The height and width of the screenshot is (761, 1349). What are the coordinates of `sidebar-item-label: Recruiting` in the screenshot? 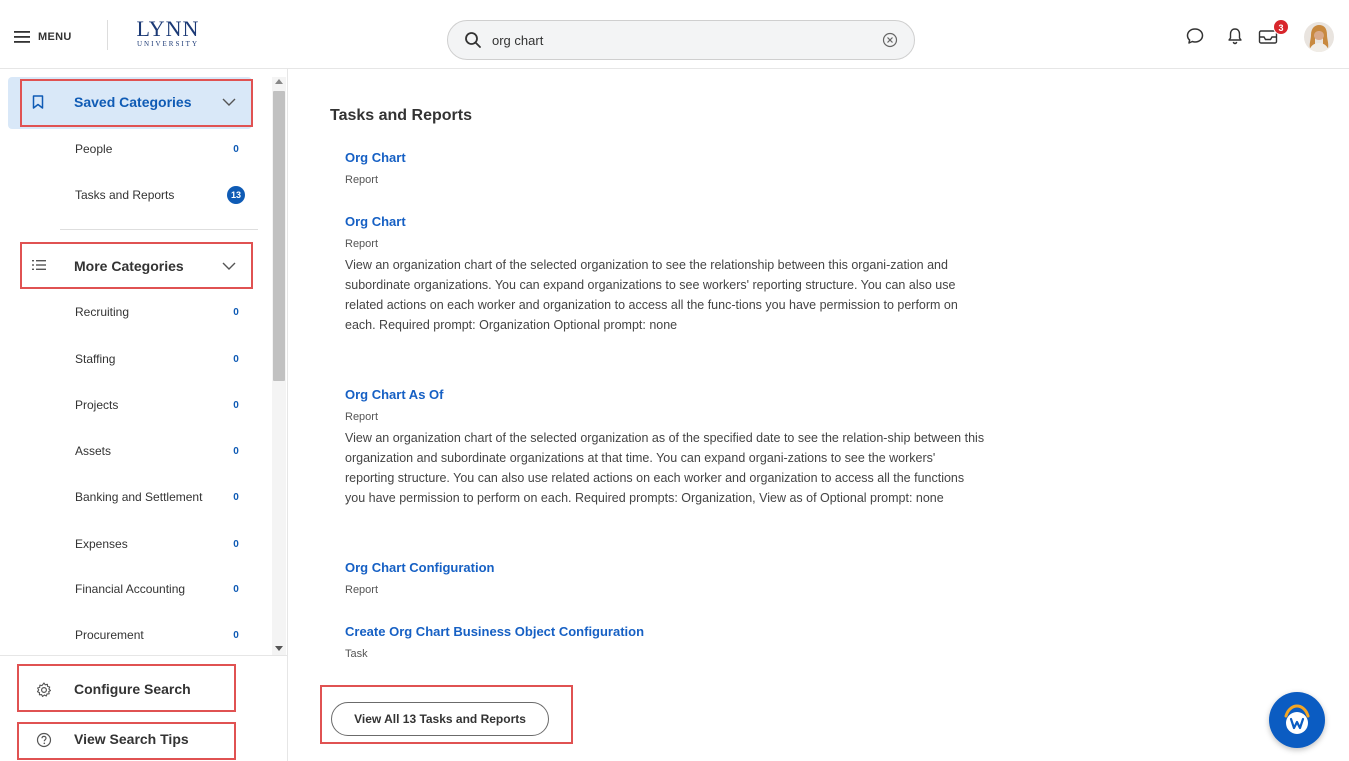 It's located at (102, 312).